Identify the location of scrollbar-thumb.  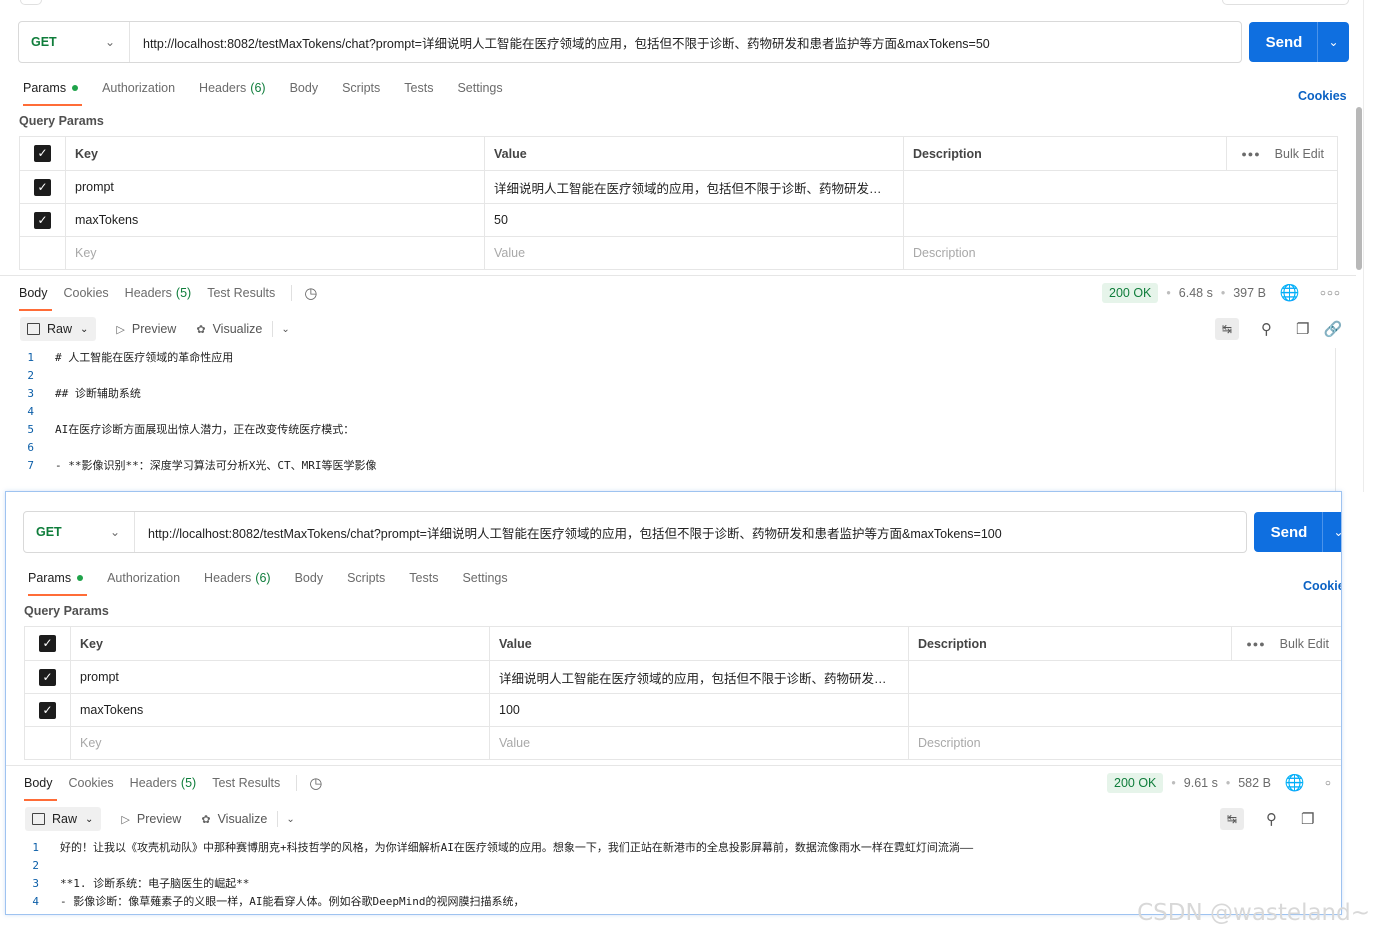
(1359, 188).